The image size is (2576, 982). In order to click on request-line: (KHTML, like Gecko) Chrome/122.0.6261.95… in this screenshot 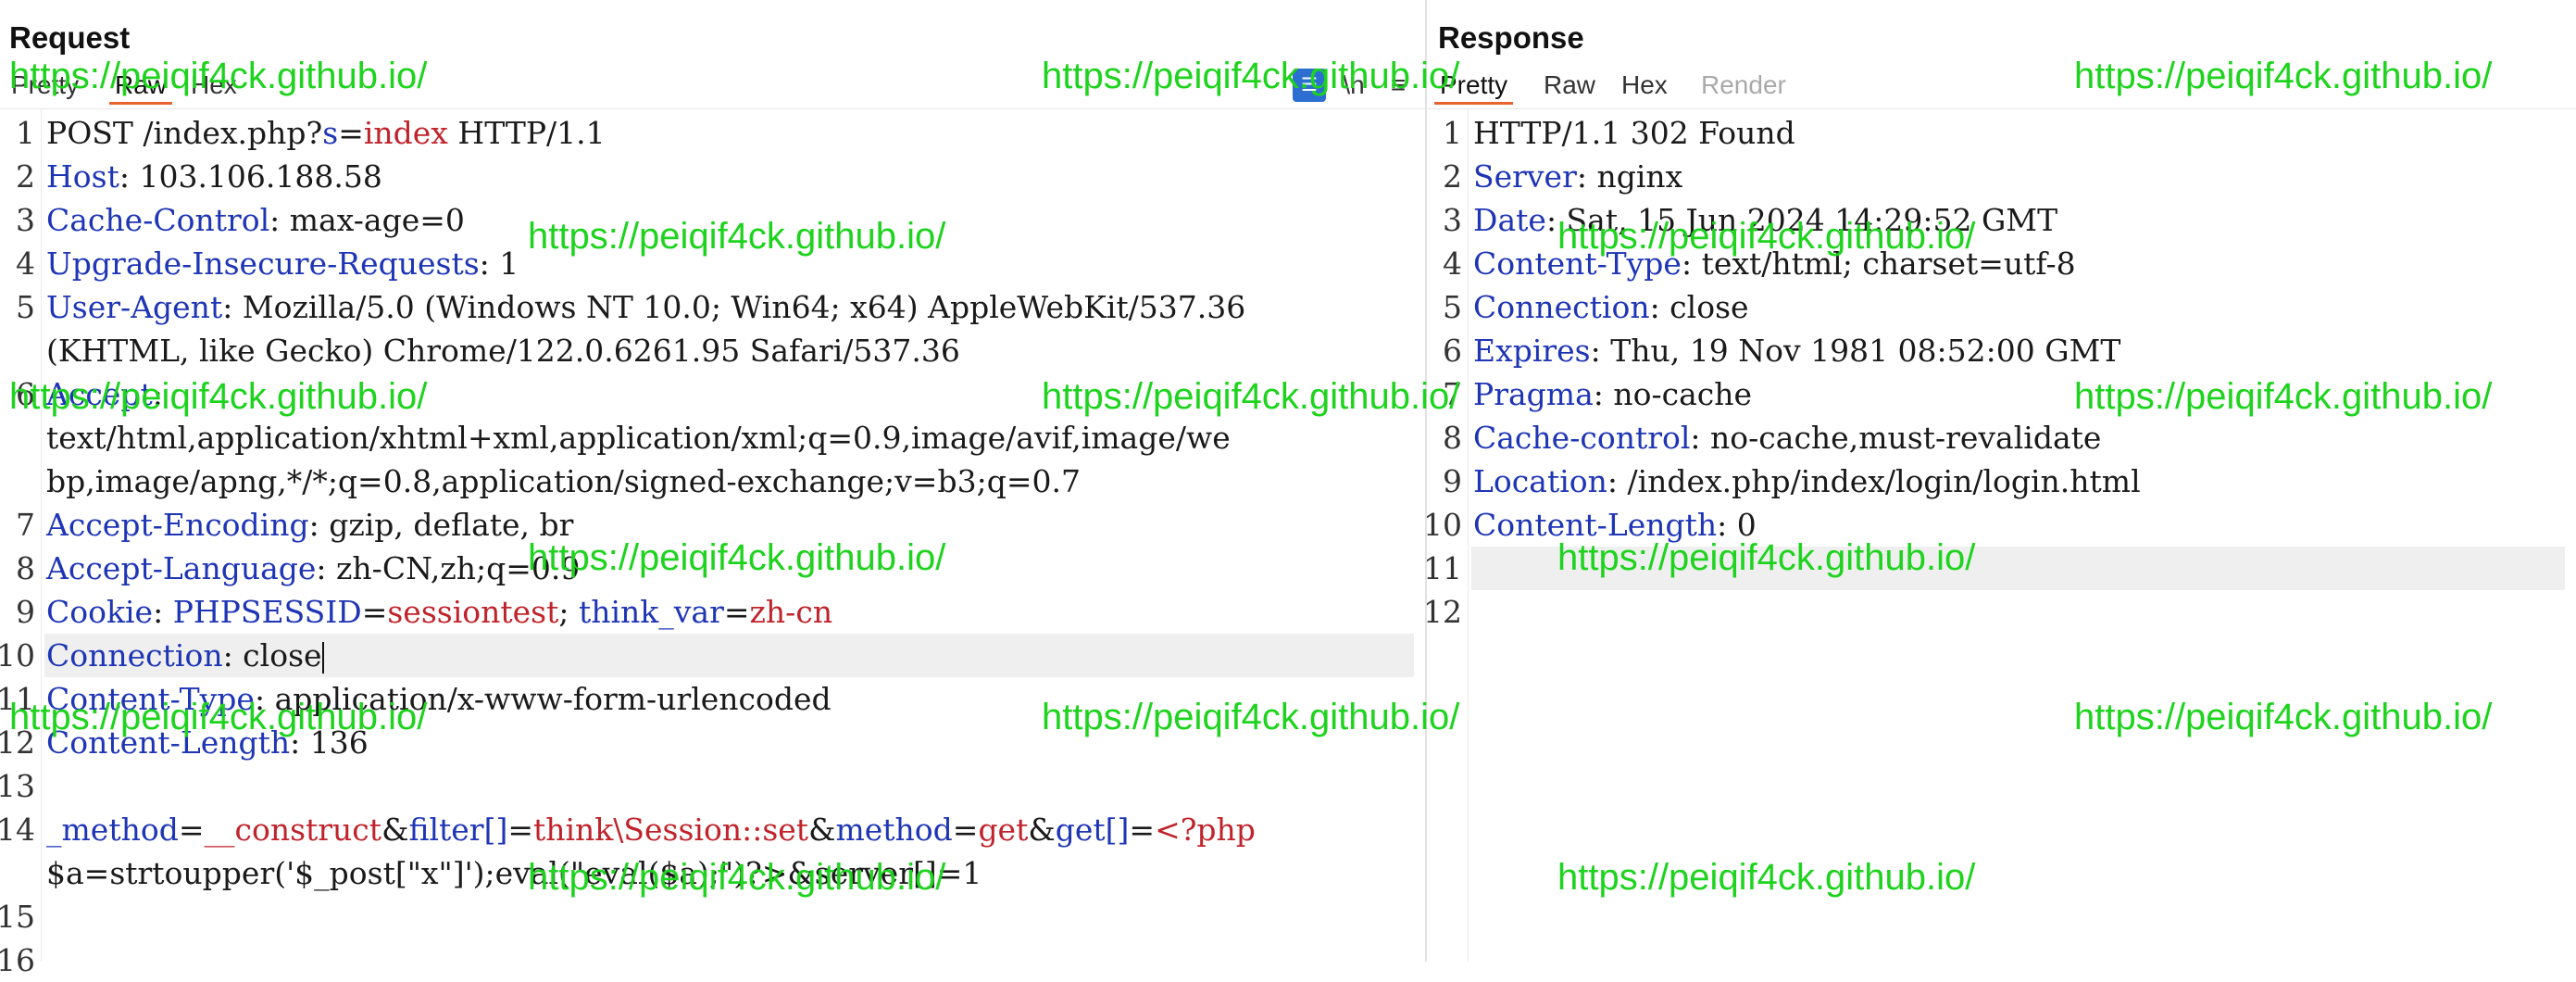, I will do `click(729, 350)`.